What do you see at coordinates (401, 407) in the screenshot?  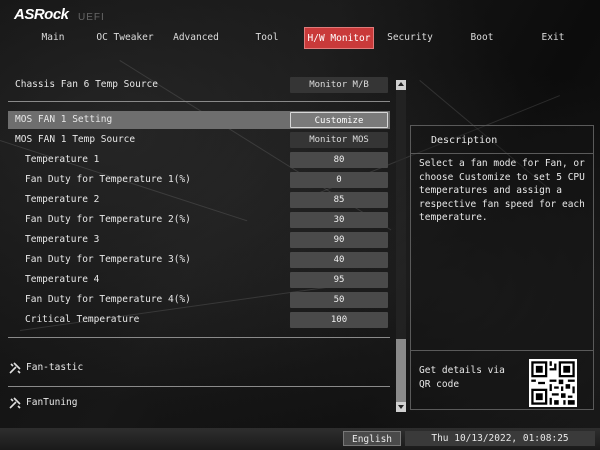 I see `scroll-down-arrow-icon` at bounding box center [401, 407].